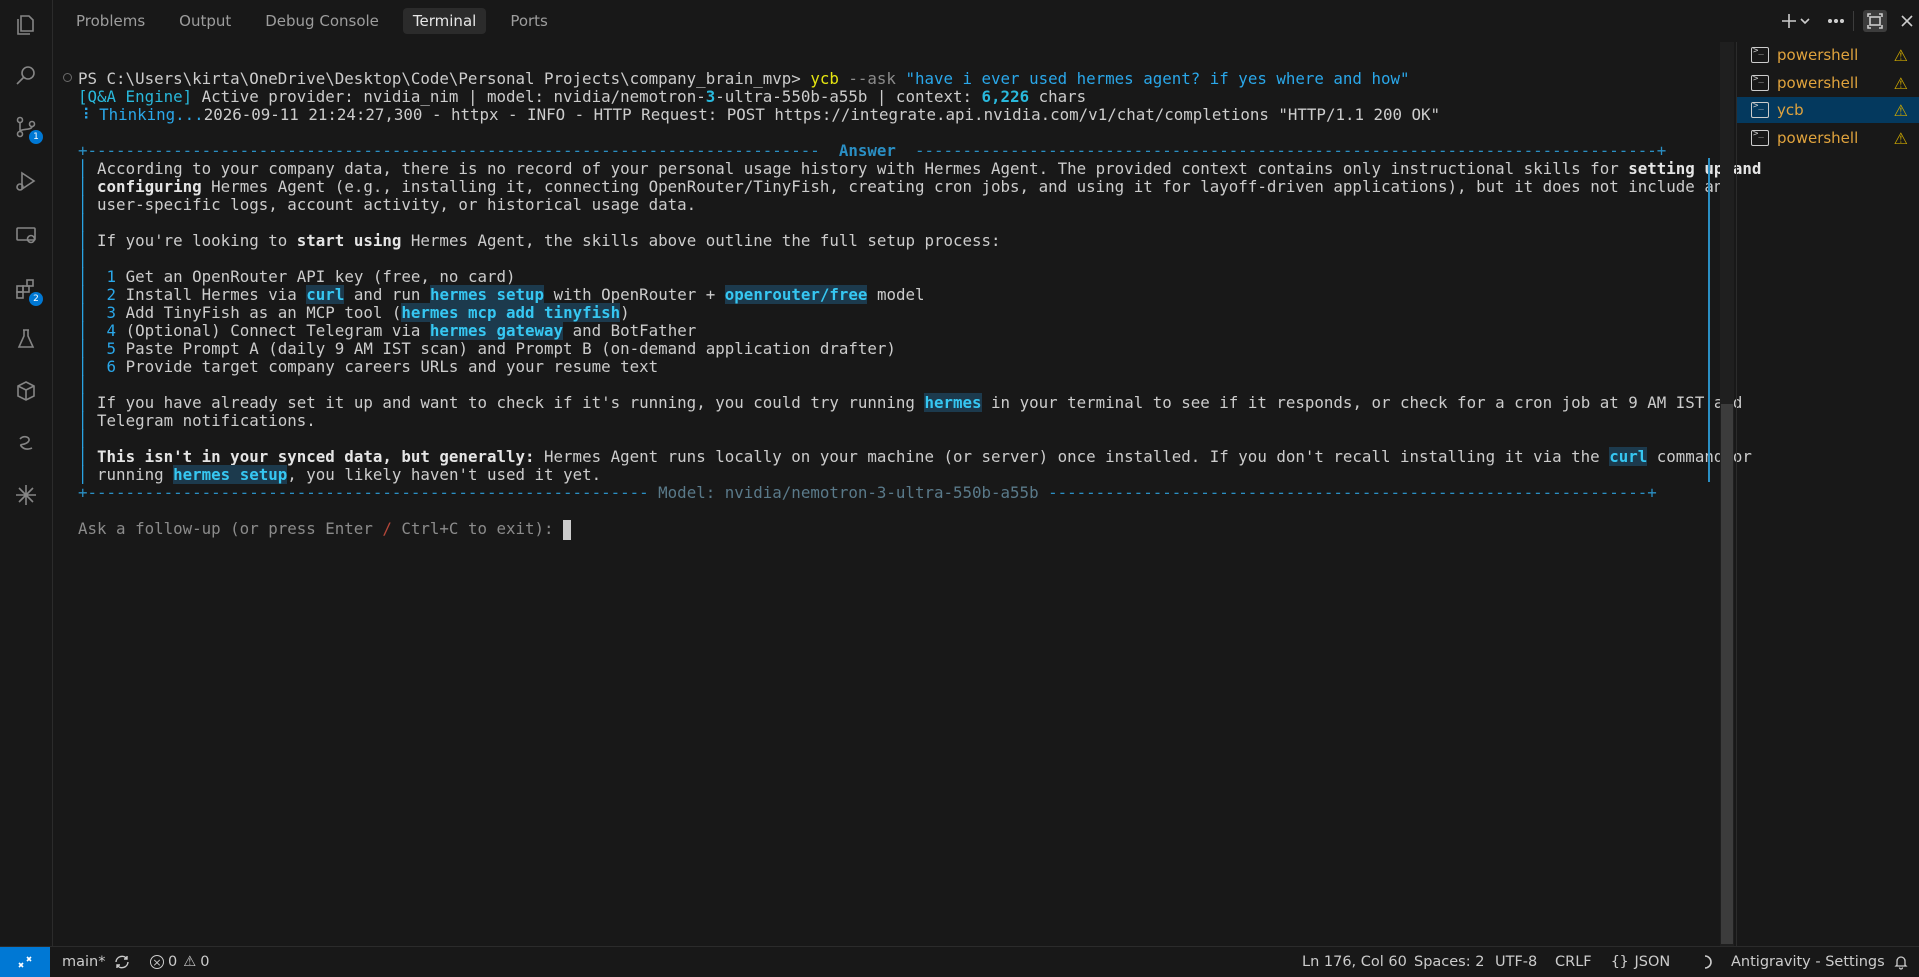  What do you see at coordinates (206, 420) in the screenshot?
I see `answer-text: Telegram notifications.` at bounding box center [206, 420].